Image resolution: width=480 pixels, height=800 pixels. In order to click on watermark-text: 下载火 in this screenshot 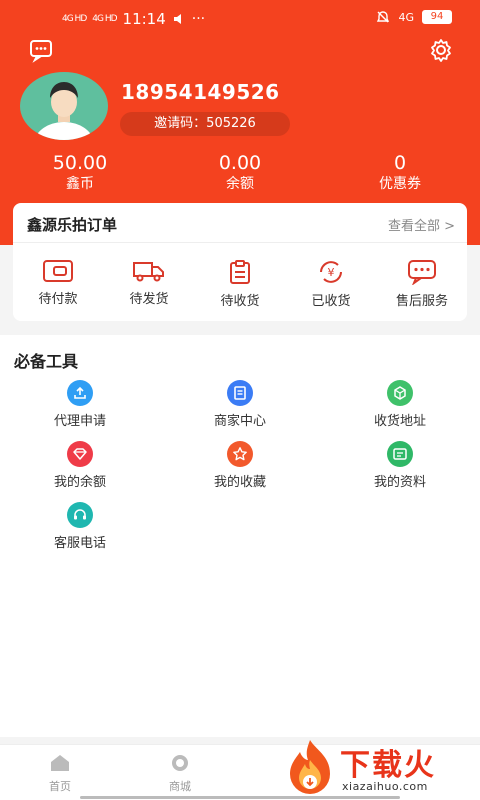, I will do `click(388, 765)`.